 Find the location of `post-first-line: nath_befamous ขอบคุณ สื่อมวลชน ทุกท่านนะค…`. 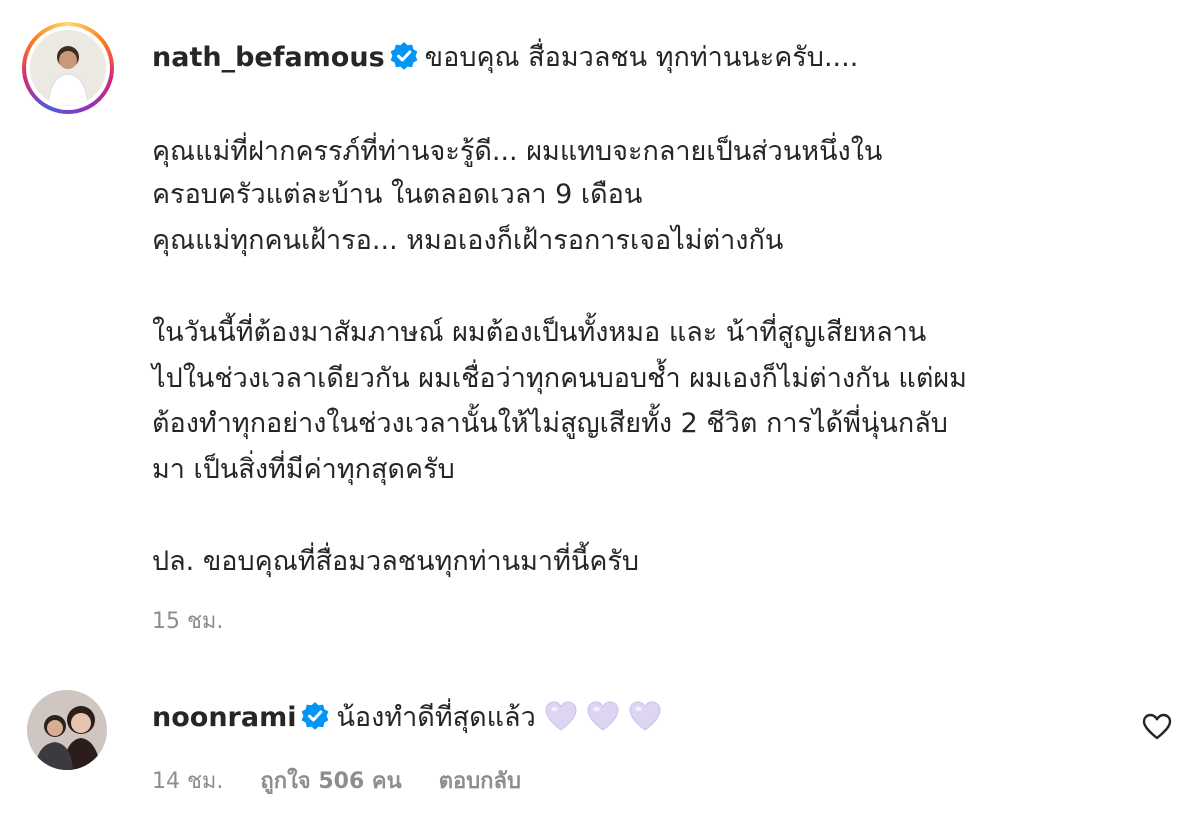

post-first-line: nath_befamous ขอบคุณ สื่อมวลชน ทุกท่านนะค… is located at coordinates (505, 58).